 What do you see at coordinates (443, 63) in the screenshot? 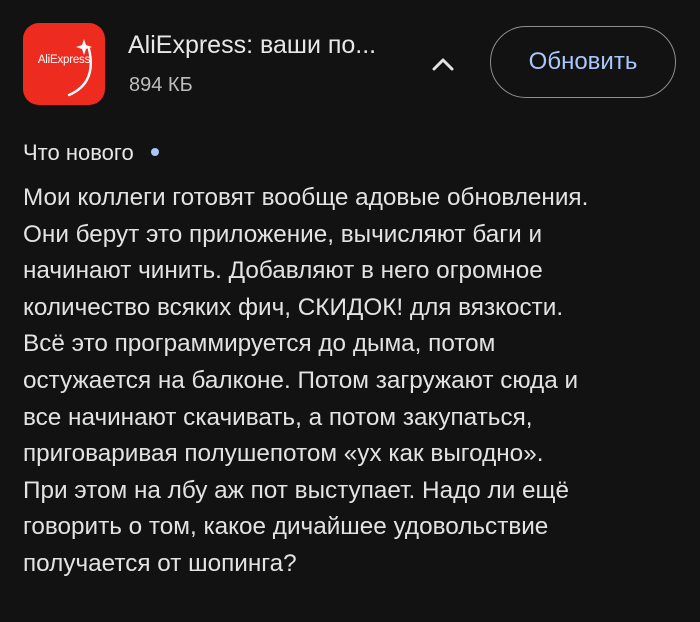
I see `chevron-up-icon` at bounding box center [443, 63].